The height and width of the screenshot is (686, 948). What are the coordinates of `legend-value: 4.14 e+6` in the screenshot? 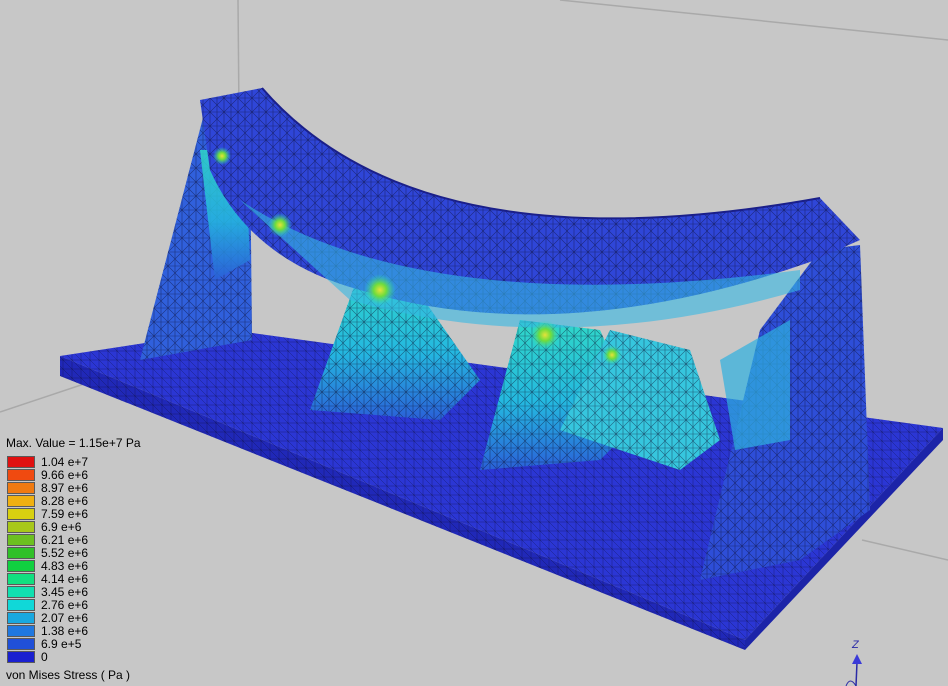 It's located at (65, 579).